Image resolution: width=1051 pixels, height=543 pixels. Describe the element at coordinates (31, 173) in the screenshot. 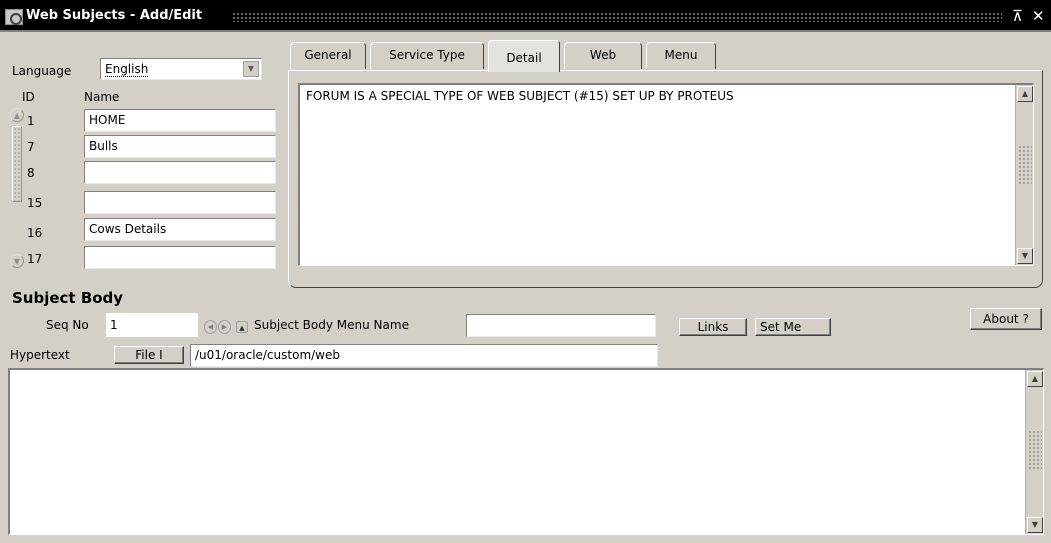

I see `row-id: 8` at that location.